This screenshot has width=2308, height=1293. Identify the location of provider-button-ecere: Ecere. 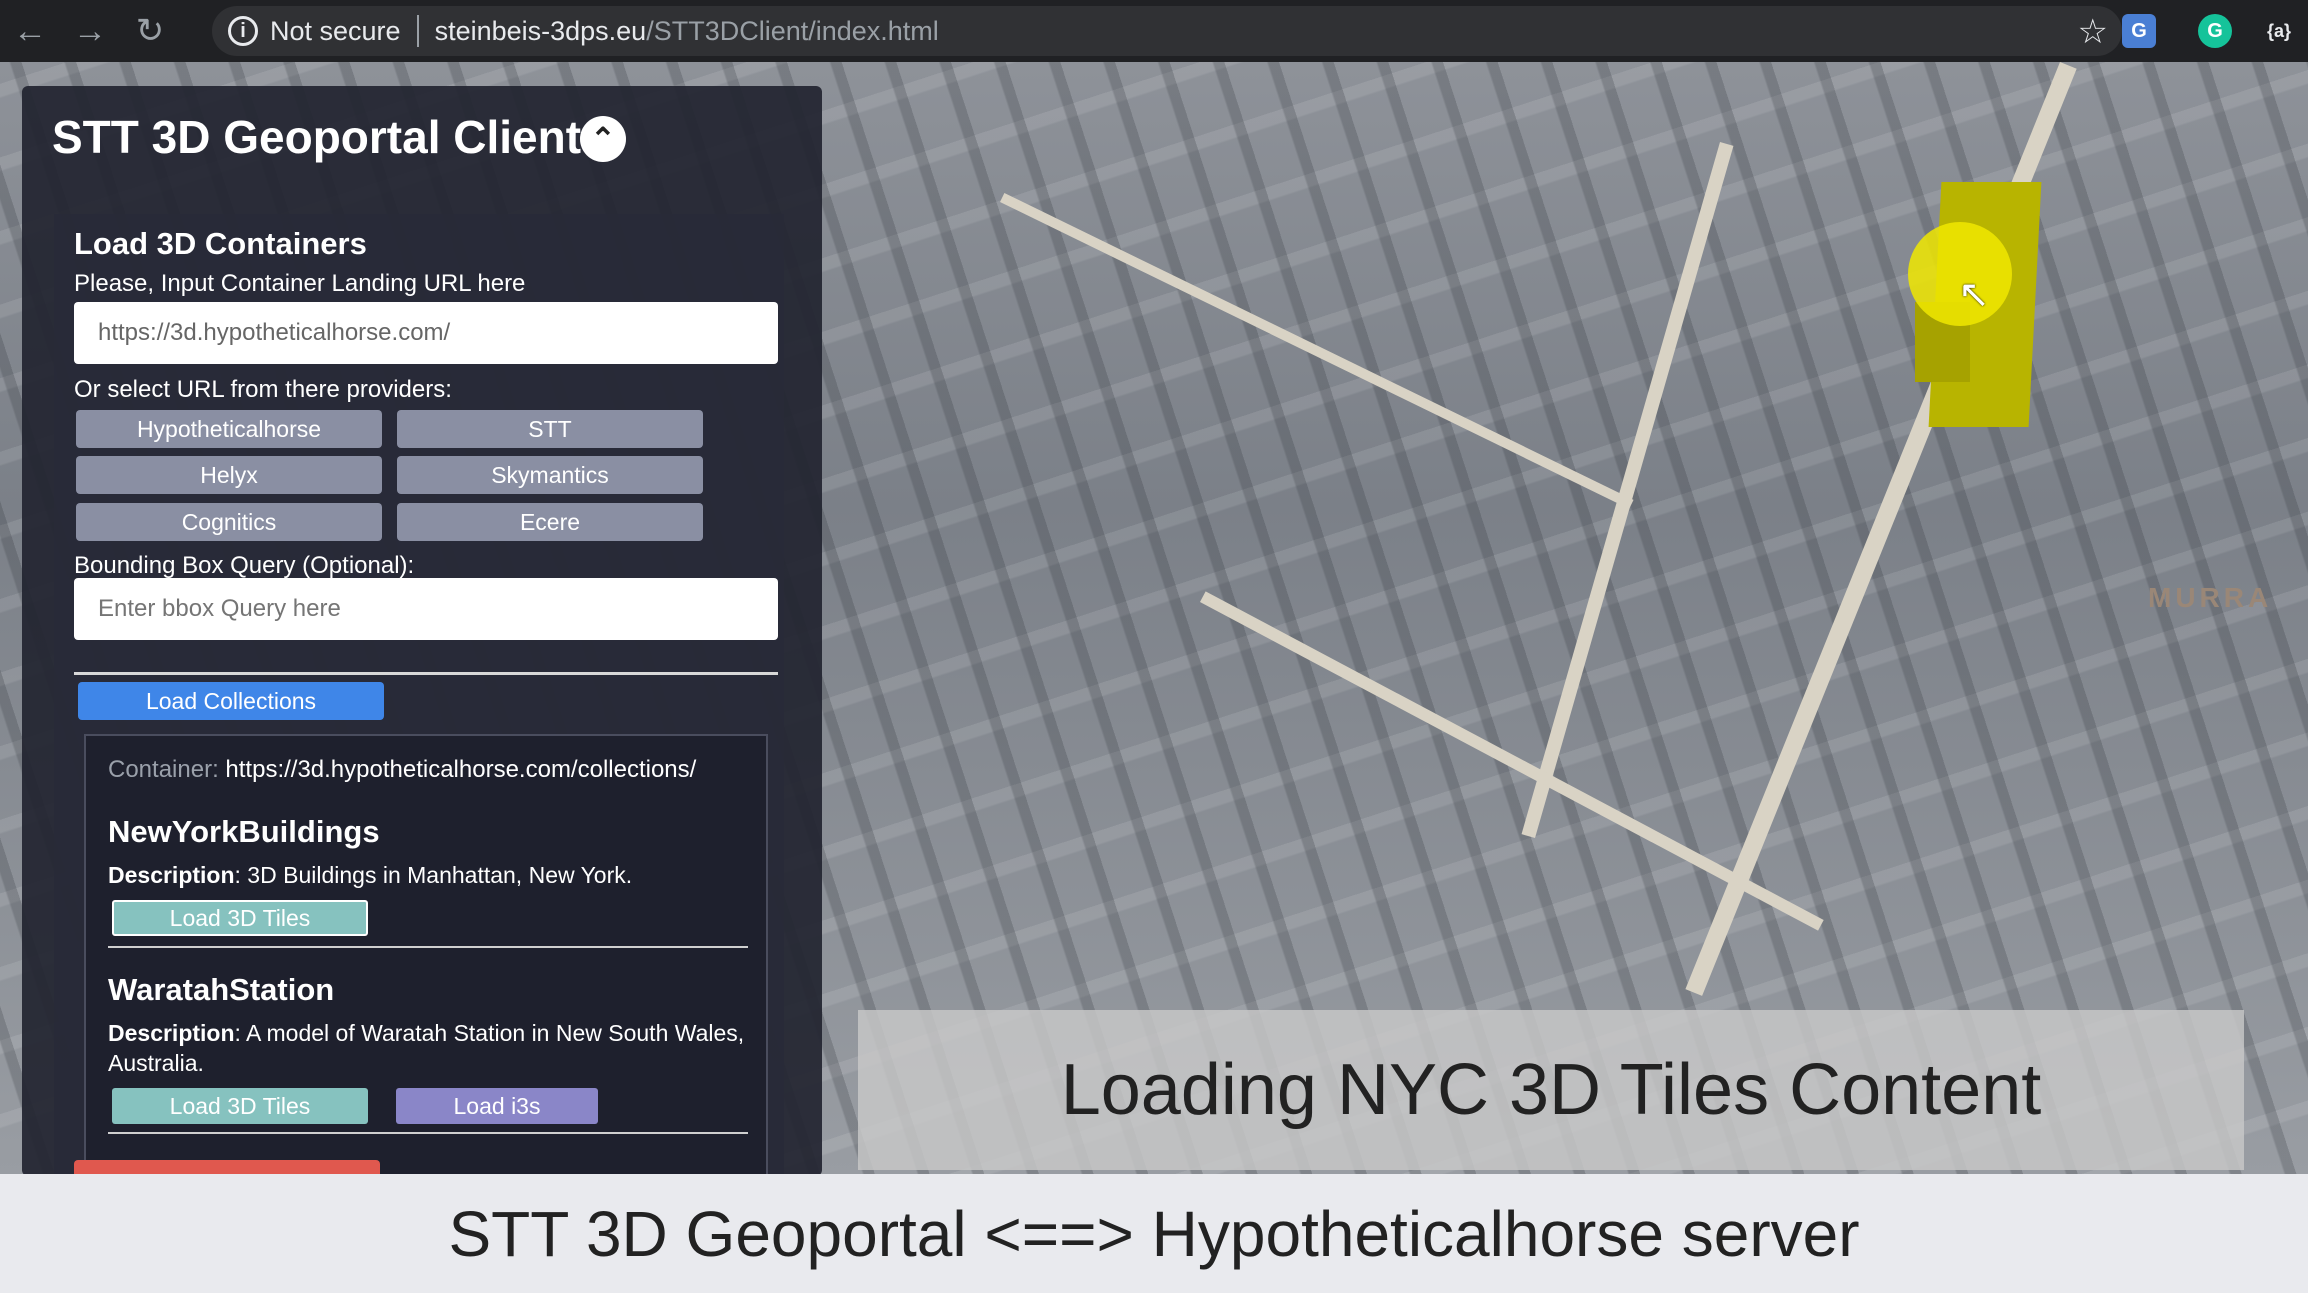
(550, 522).